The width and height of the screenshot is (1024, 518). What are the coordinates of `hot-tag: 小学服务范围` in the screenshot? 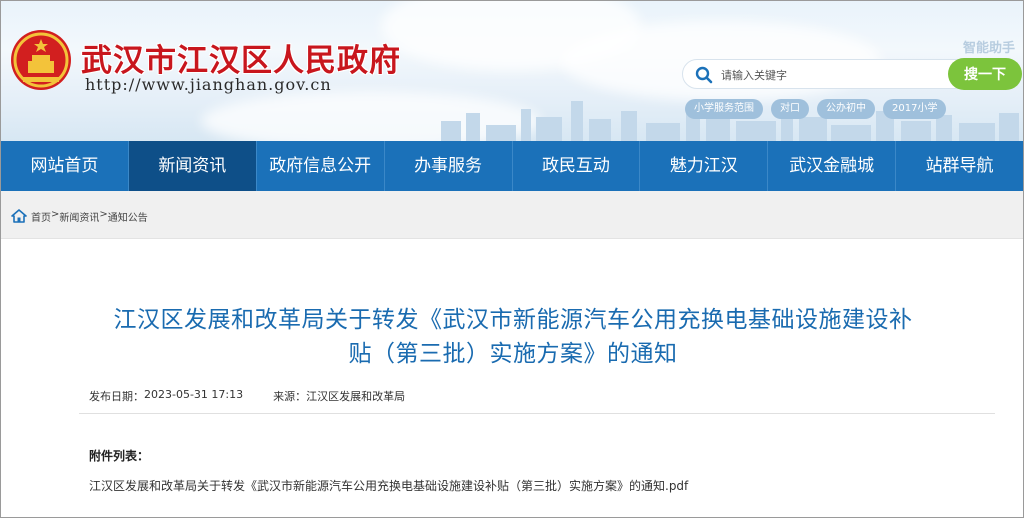 It's located at (724, 109).